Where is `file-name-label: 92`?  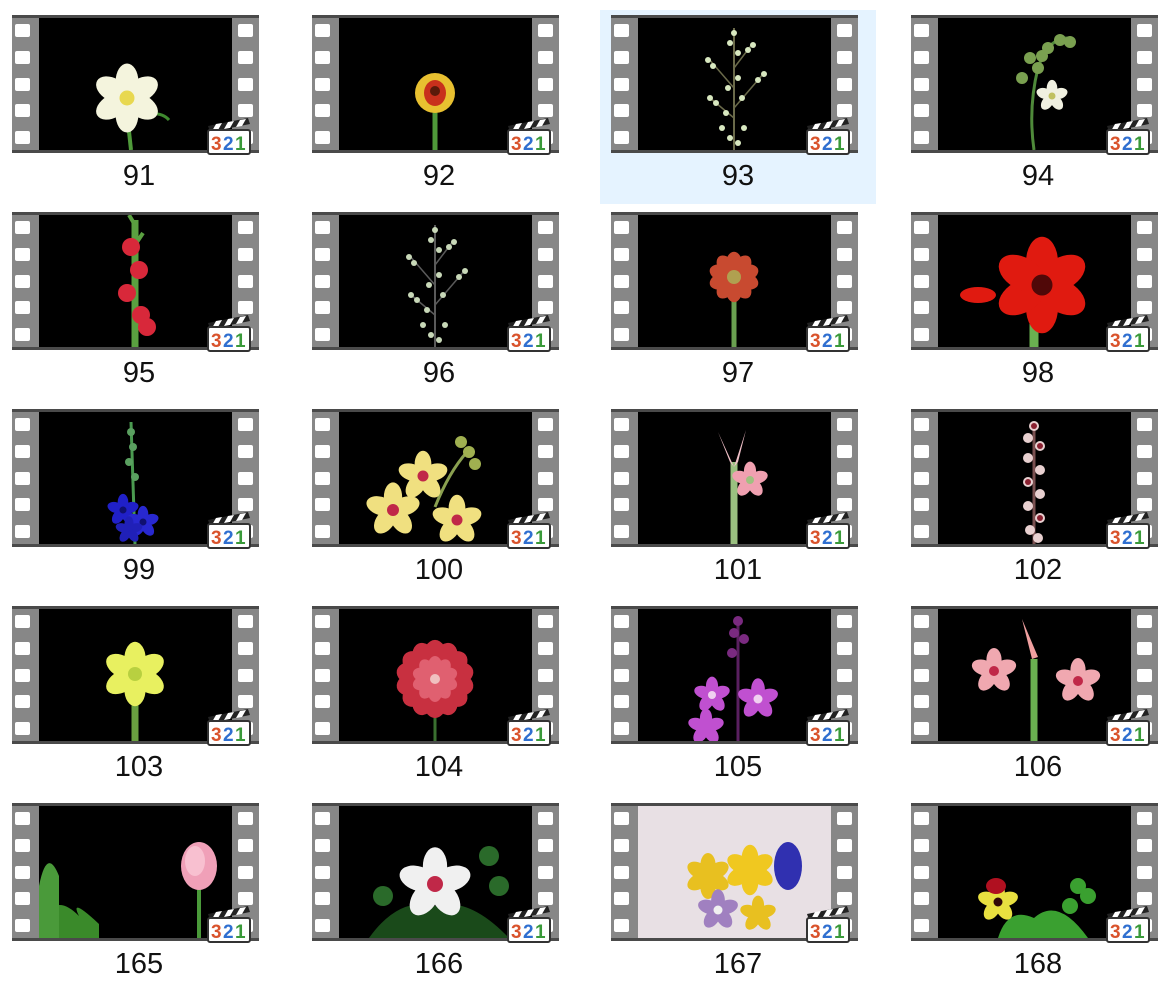 file-name-label: 92 is located at coordinates (439, 176).